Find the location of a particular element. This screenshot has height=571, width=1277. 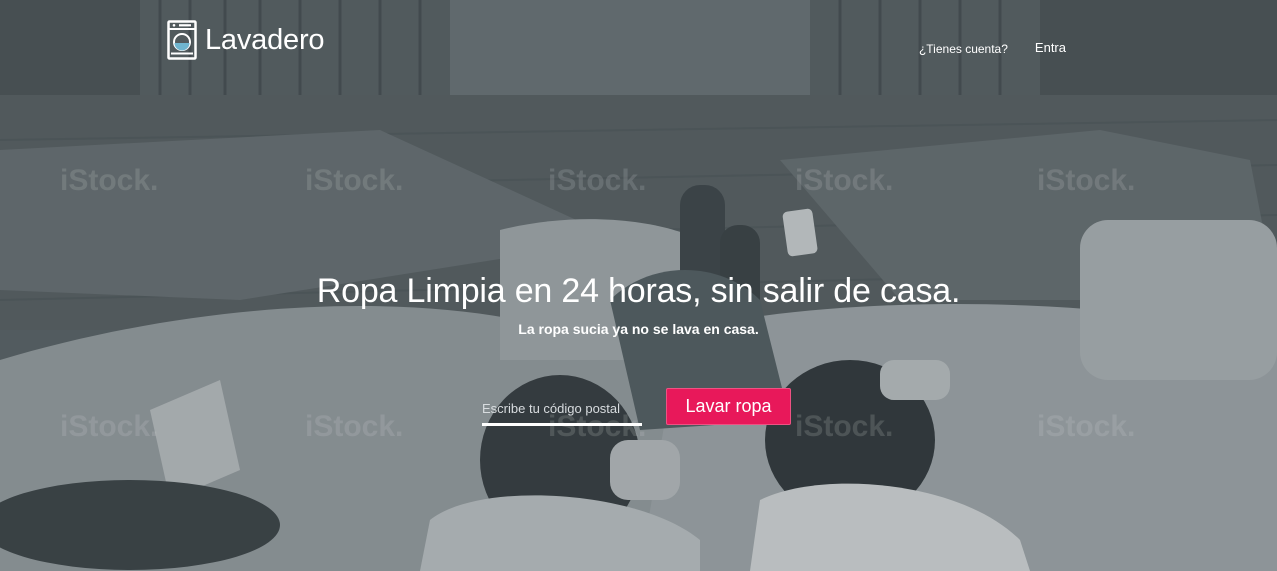

washing-machine-icon is located at coordinates (182, 40).